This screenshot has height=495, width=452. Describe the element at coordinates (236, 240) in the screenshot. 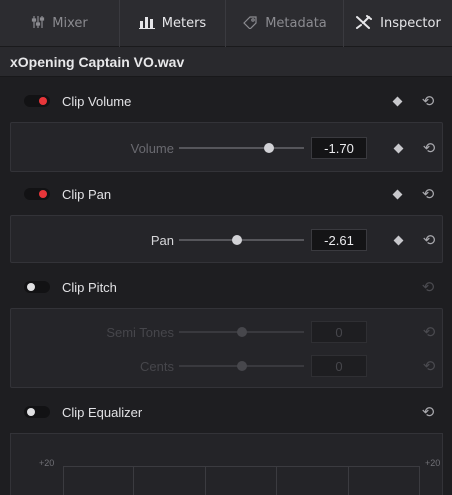

I see `pan-slider-thumb` at that location.